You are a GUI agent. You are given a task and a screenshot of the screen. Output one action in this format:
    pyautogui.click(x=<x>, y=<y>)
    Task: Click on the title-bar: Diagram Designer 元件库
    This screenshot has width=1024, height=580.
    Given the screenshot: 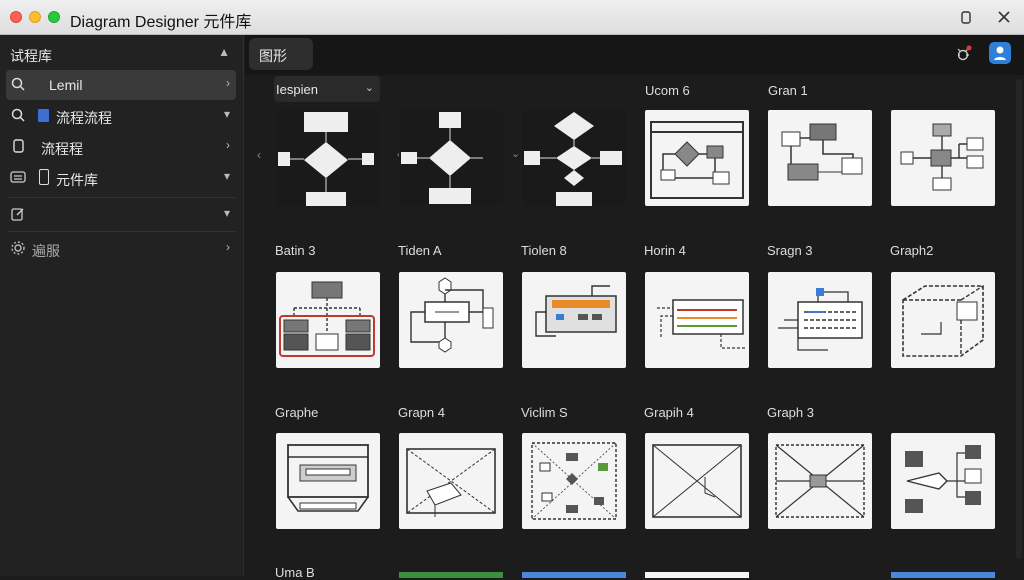 What is the action you would take?
    pyautogui.click(x=512, y=17)
    